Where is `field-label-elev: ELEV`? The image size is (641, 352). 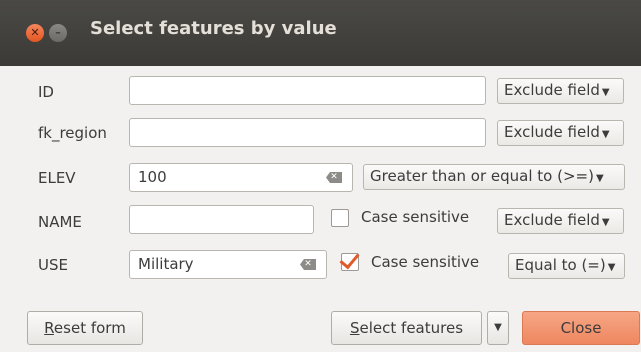 field-label-elev: ELEV is located at coordinates (57, 178).